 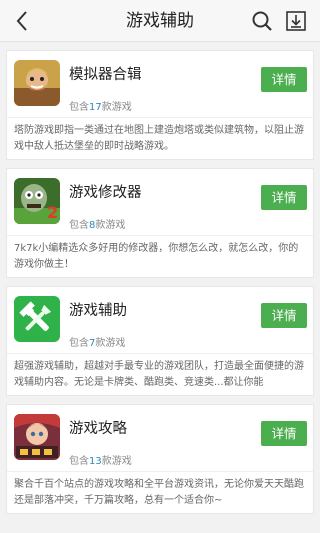 I want to click on game-count: 包含17款游戏, so click(x=100, y=105).